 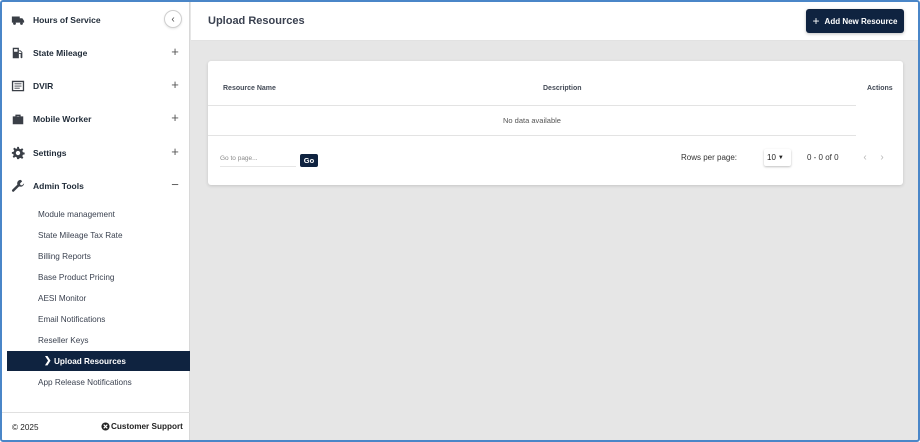 What do you see at coordinates (880, 88) in the screenshot?
I see `column-header-actions: Actions` at bounding box center [880, 88].